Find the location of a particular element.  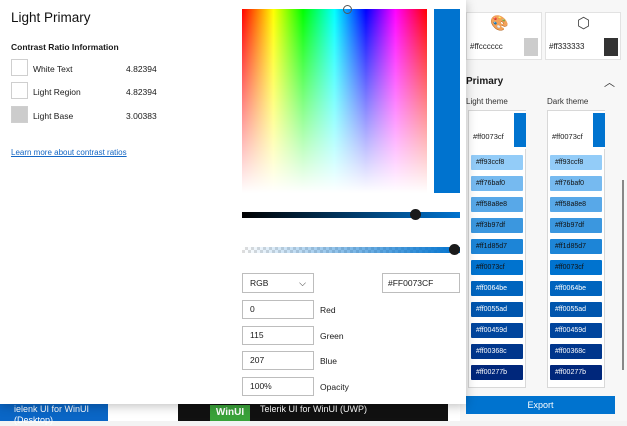

export-button: Export is located at coordinates (540, 405).